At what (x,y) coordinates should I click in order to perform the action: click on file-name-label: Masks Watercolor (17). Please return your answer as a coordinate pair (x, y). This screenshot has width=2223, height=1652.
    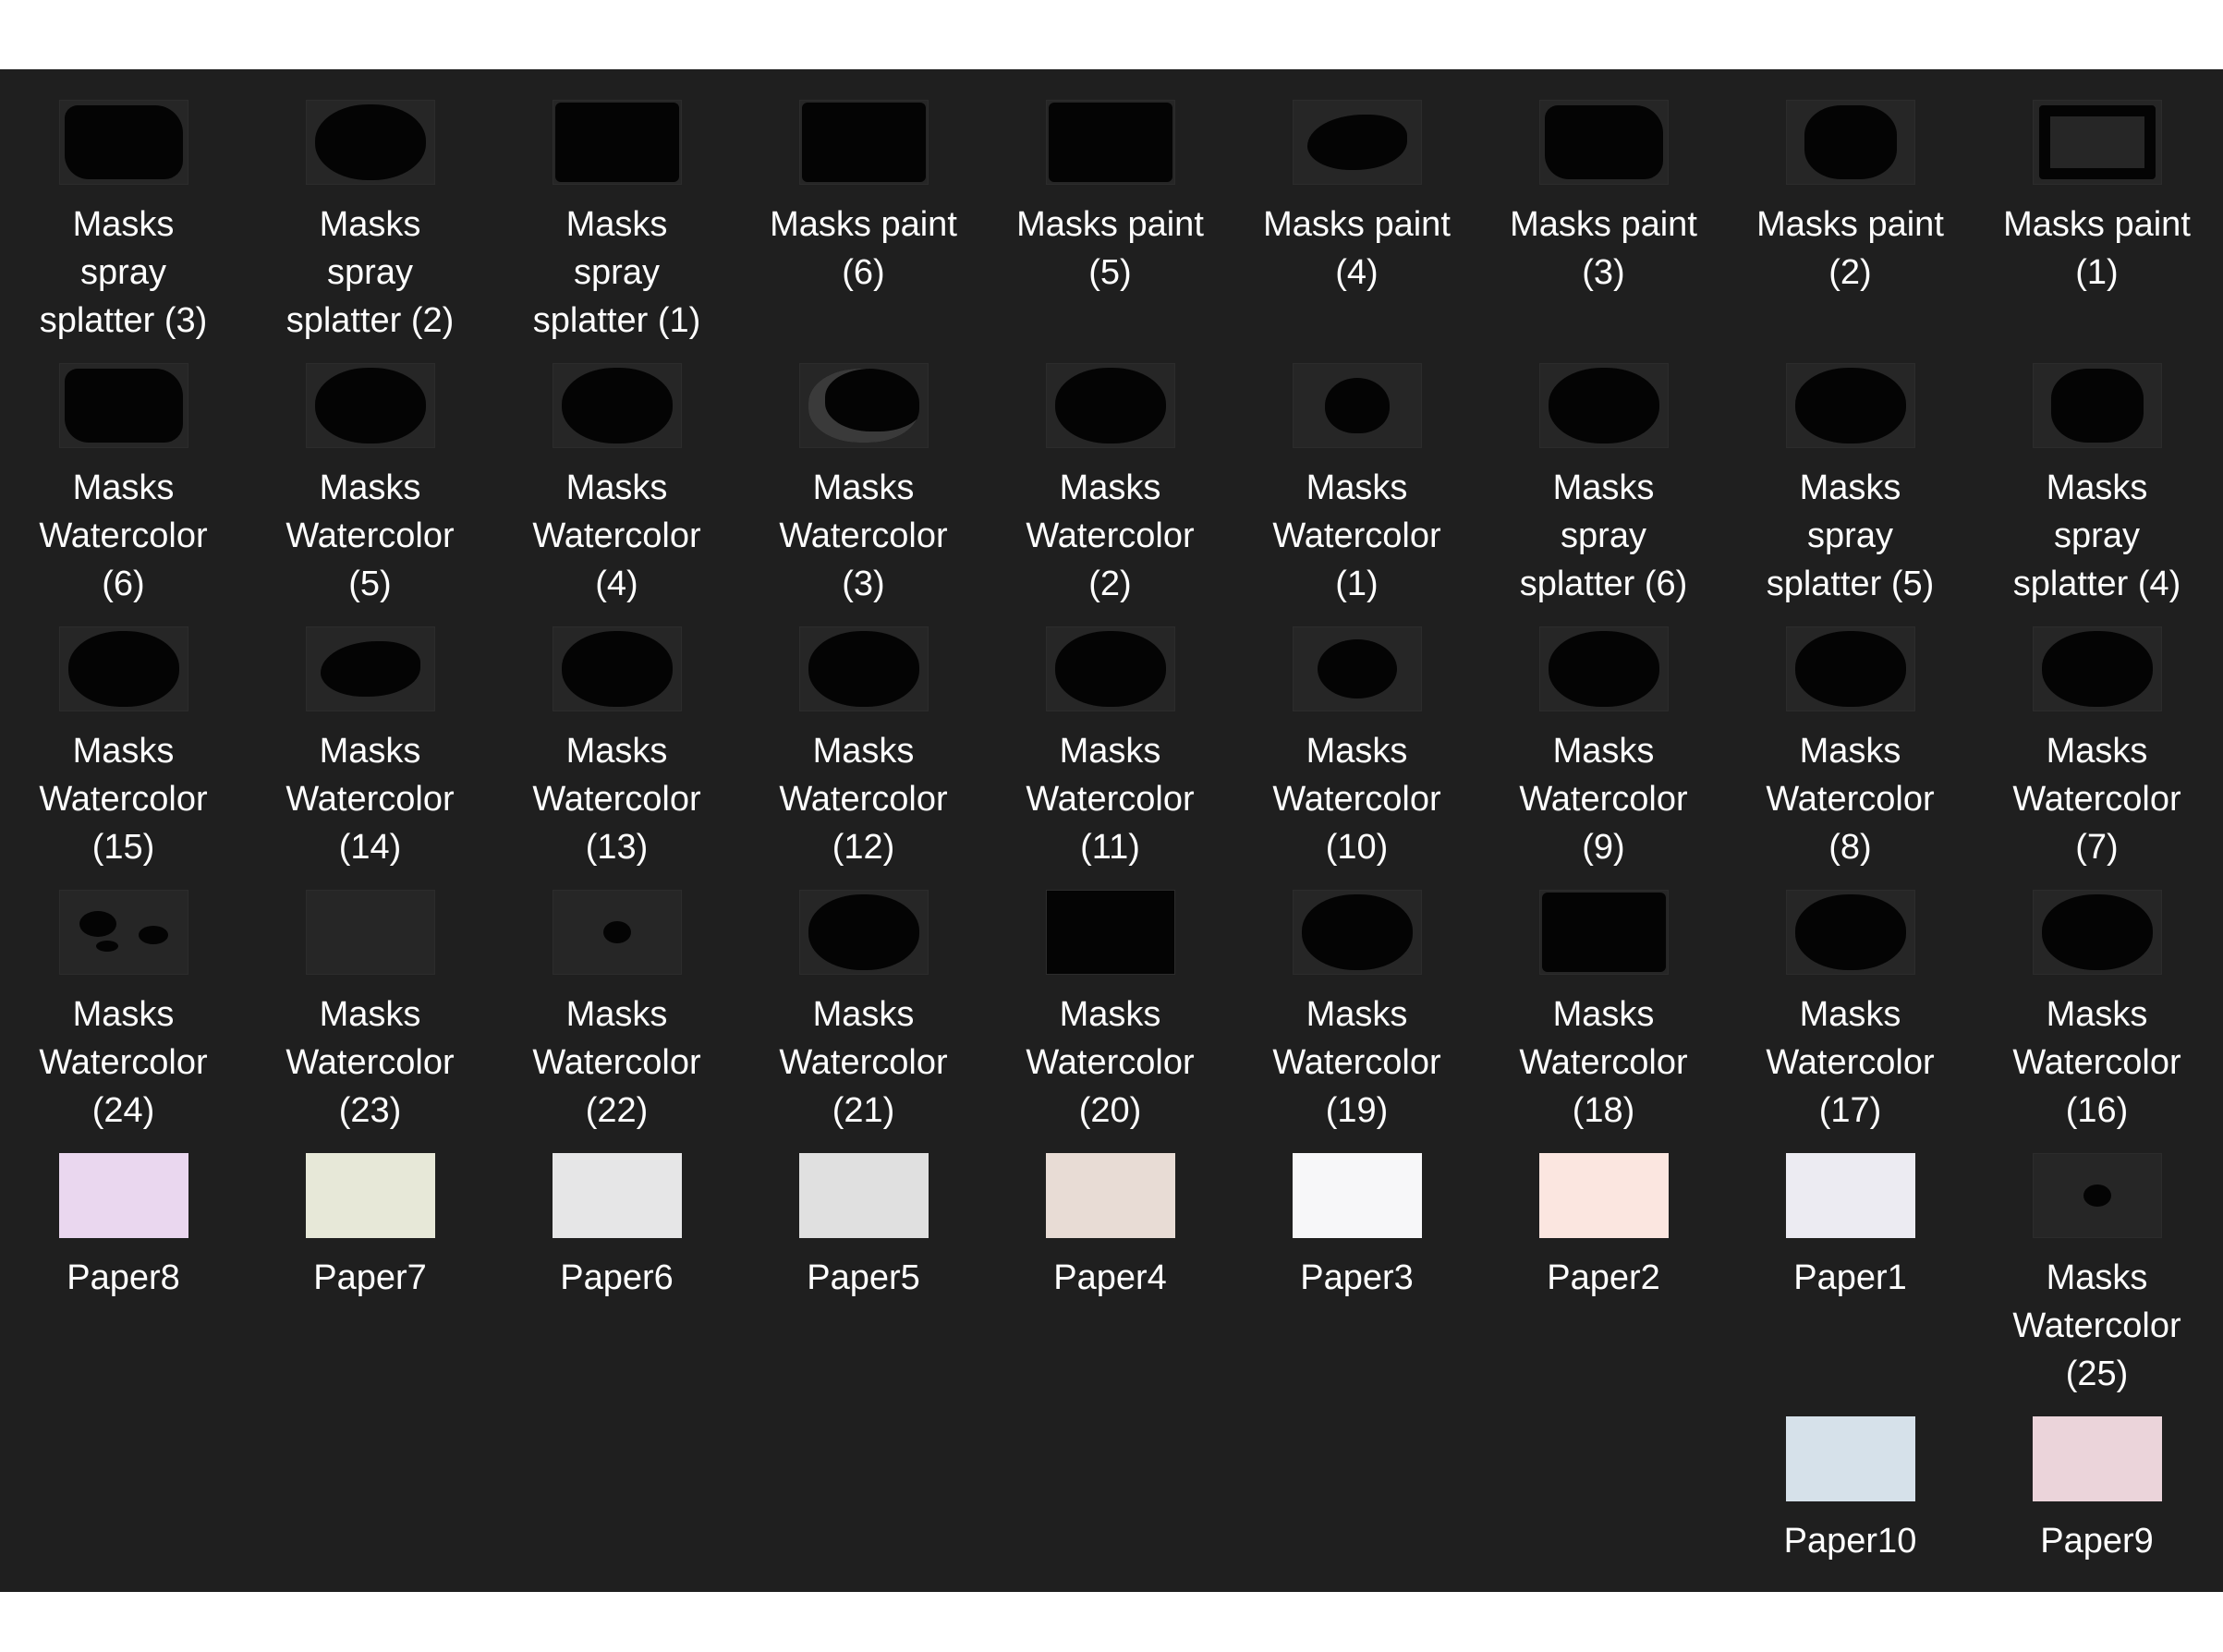
    Looking at the image, I should click on (1850, 1062).